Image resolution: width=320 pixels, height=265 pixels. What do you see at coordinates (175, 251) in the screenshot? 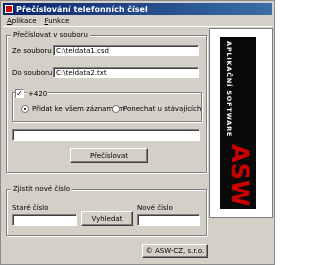
I see `copyright-button: © ASW-CZ, s.r.o.` at bounding box center [175, 251].